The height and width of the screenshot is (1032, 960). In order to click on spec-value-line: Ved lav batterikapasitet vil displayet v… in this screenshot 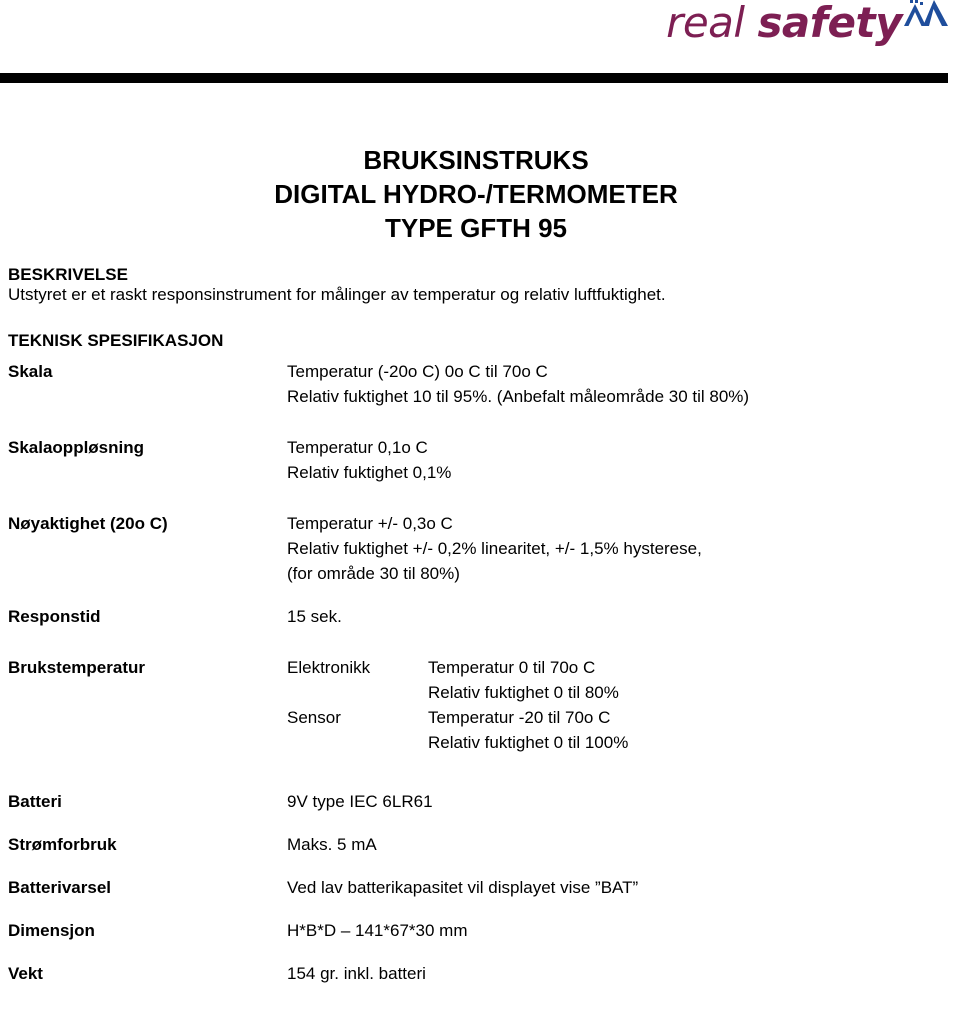, I will do `click(463, 887)`.